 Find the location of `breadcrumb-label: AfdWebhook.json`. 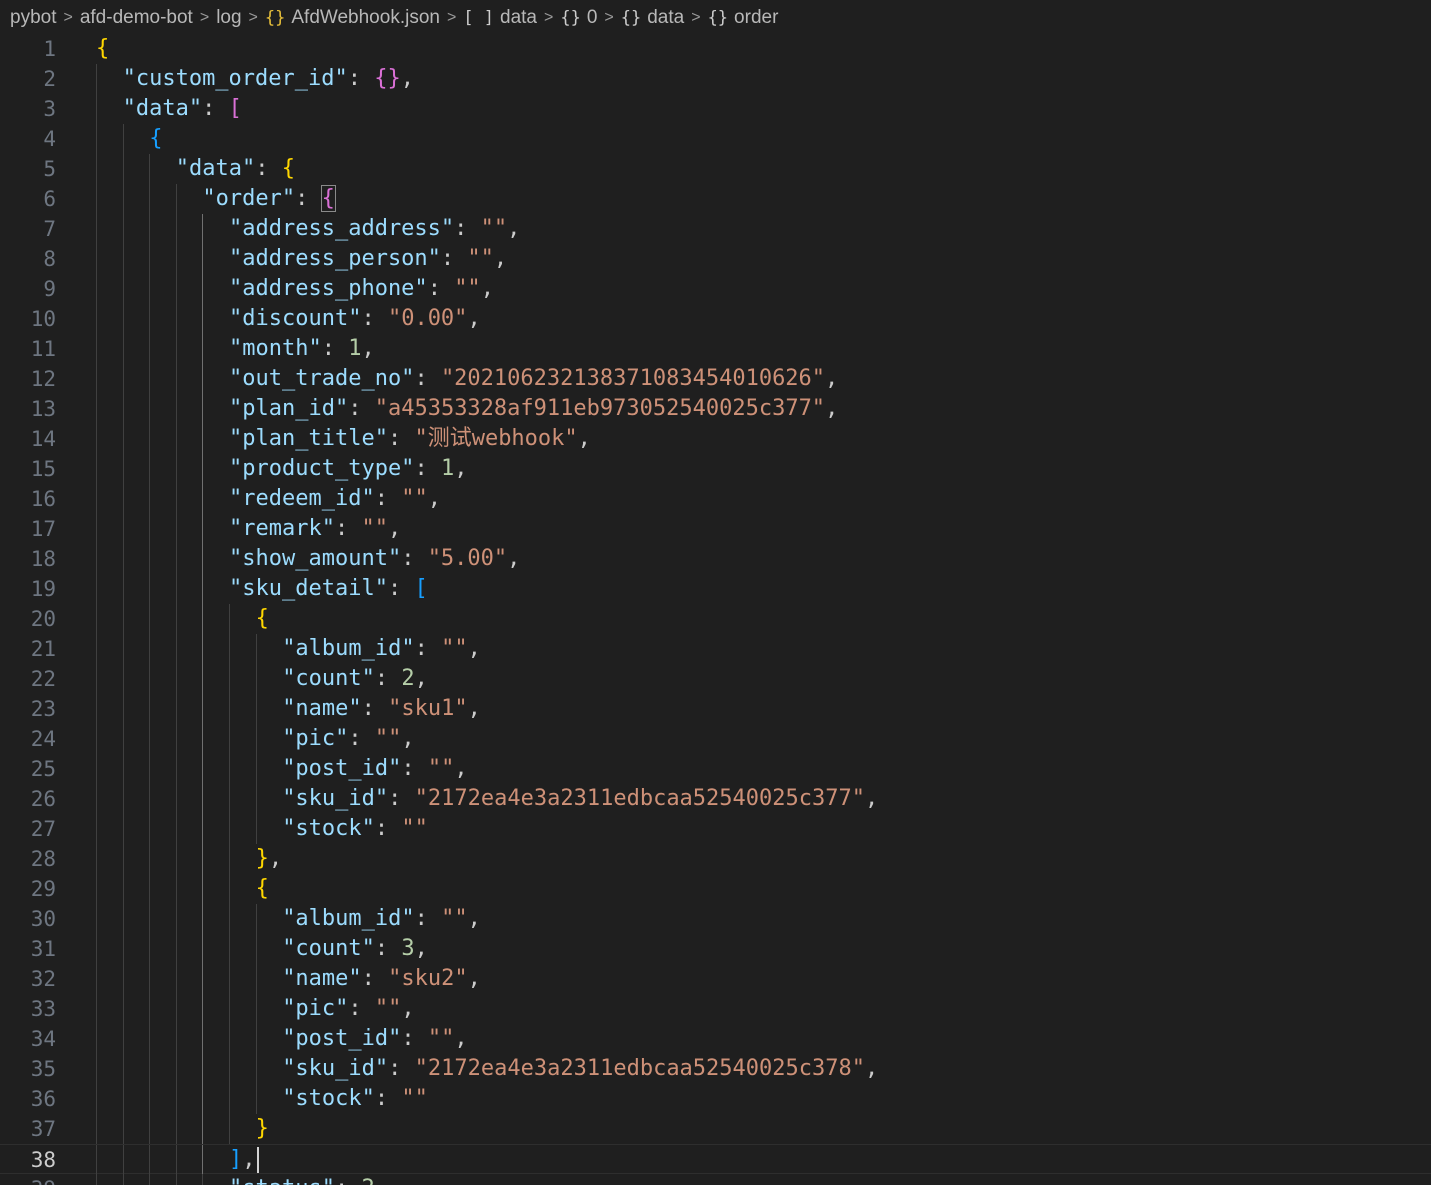

breadcrumb-label: AfdWebhook.json is located at coordinates (365, 17).